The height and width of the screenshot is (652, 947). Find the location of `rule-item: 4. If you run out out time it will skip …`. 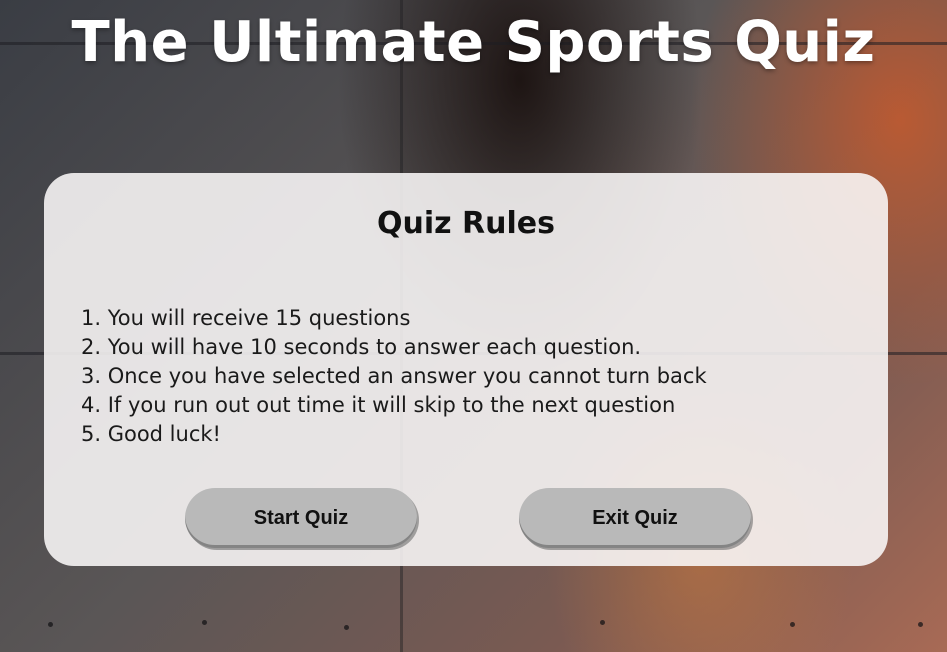

rule-item: 4. If you run out out time it will skip … is located at coordinates (378, 405).